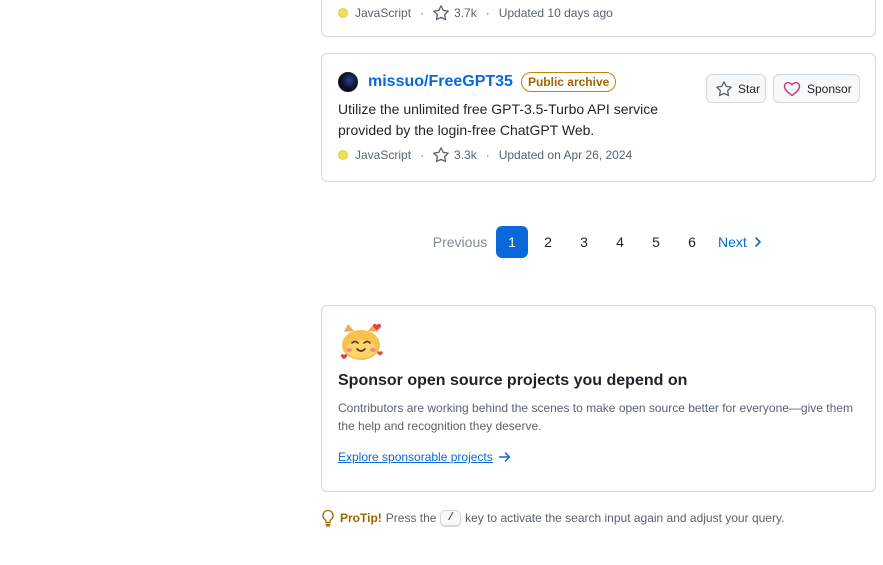 The height and width of the screenshot is (565, 883). What do you see at coordinates (466, 130) in the screenshot?
I see `repo-description-line: provided by the login-free ChatGPT Web.` at bounding box center [466, 130].